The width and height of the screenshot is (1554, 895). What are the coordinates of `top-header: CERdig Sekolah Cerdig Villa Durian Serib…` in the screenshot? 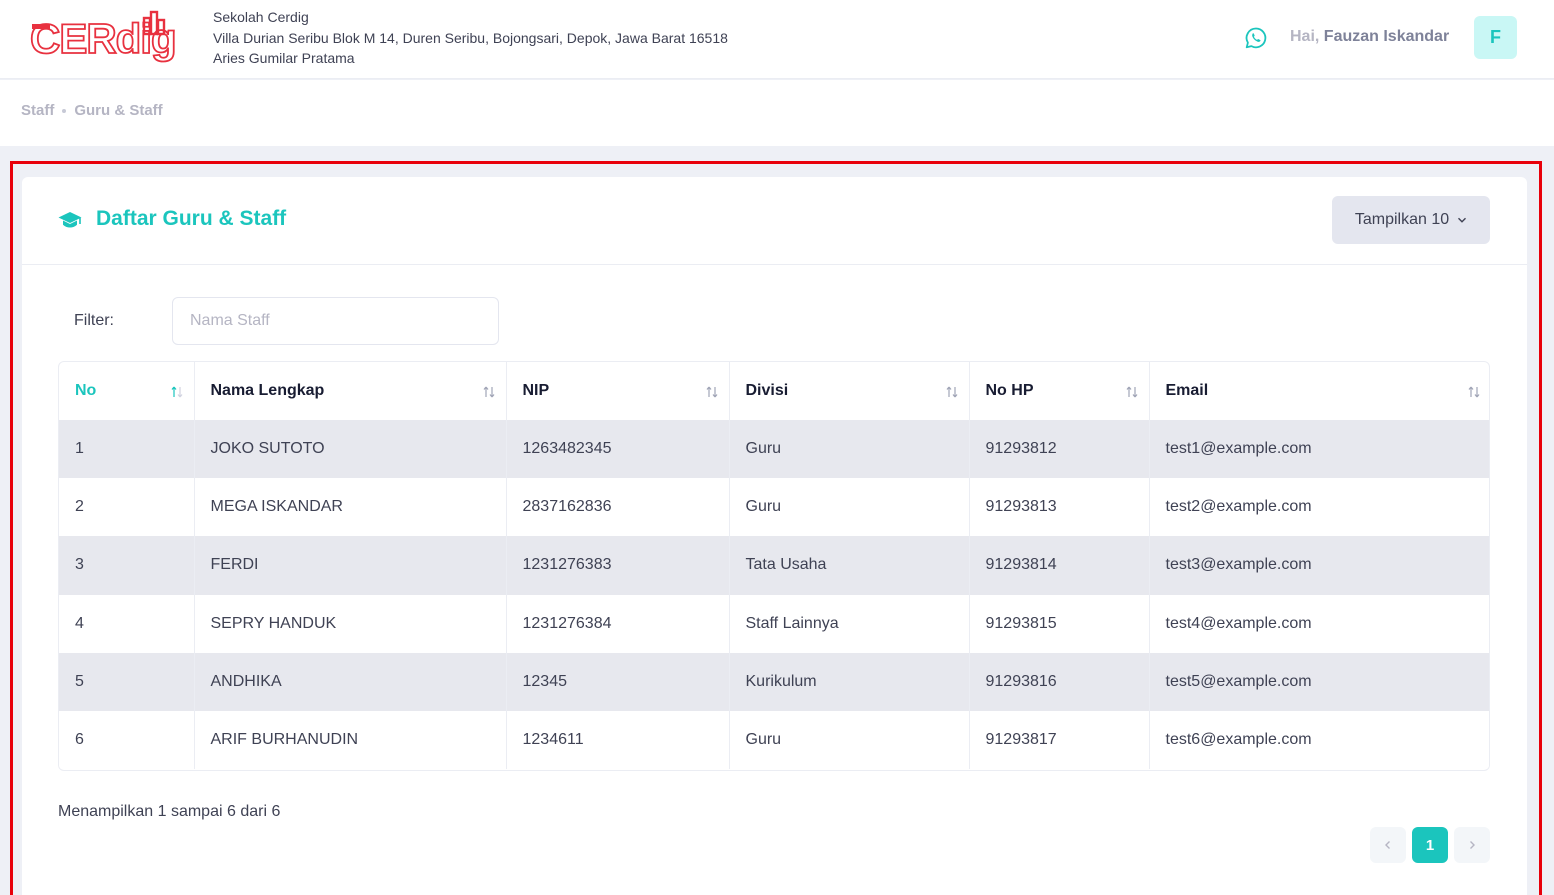 It's located at (777, 39).